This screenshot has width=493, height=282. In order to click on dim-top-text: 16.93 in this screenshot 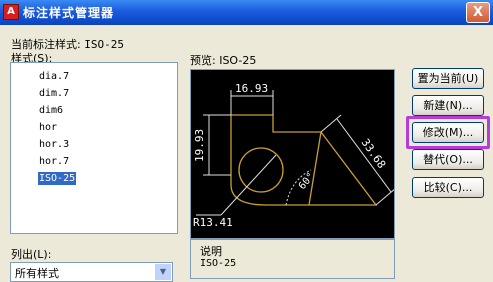, I will do `click(251, 88)`.